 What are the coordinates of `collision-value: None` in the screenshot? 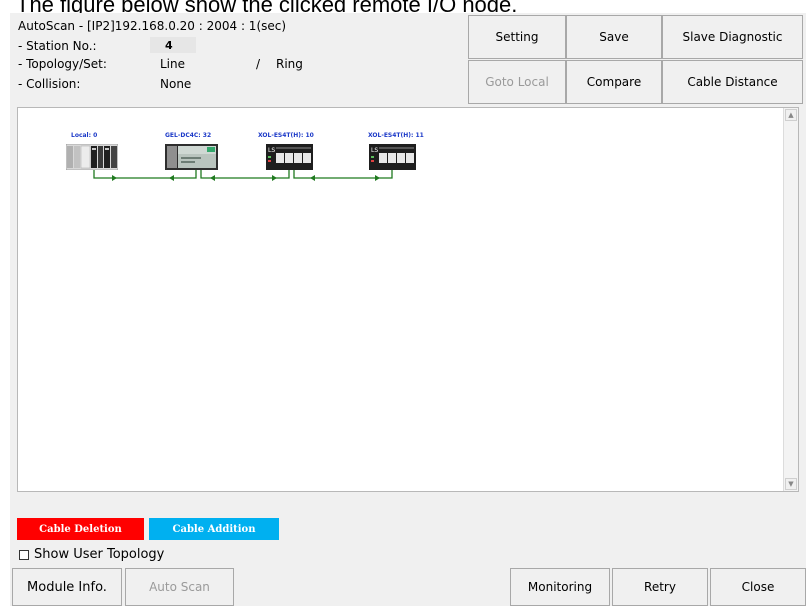 It's located at (176, 84).